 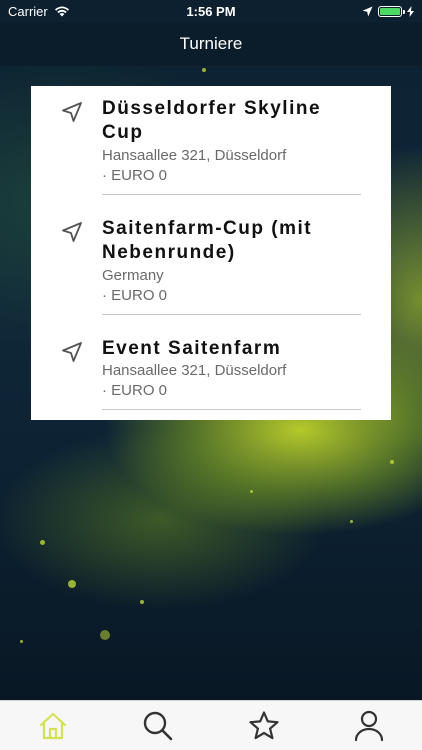 I want to click on search-icon, so click(x=158, y=725).